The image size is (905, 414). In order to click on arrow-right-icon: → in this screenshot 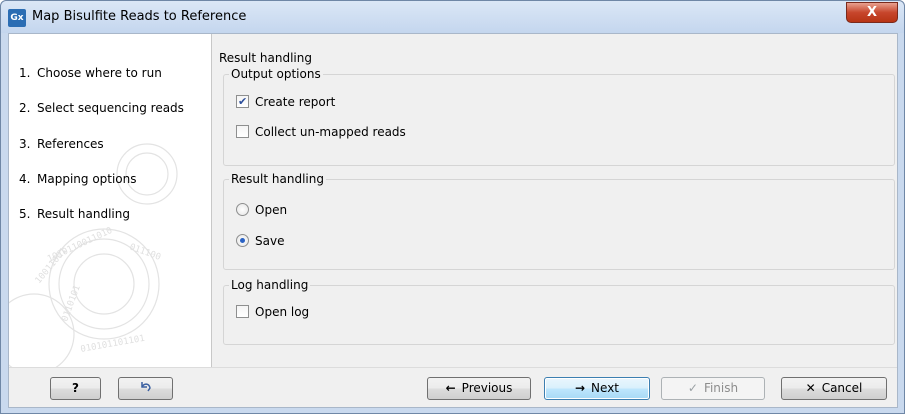, I will do `click(580, 388)`.